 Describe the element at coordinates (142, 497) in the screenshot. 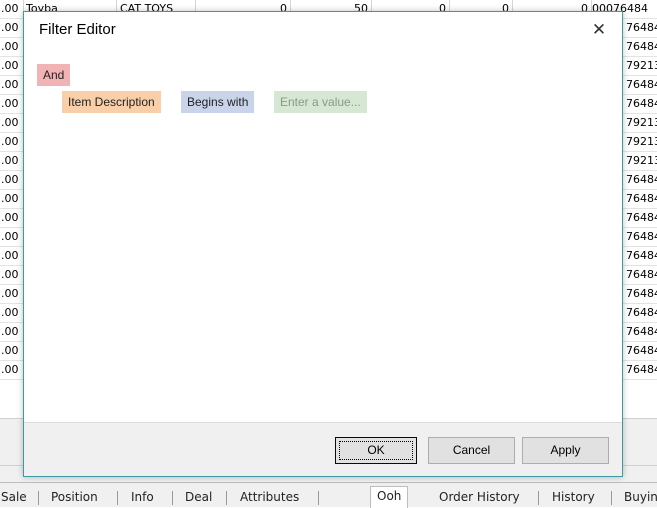

I see `tab-info: Info` at that location.